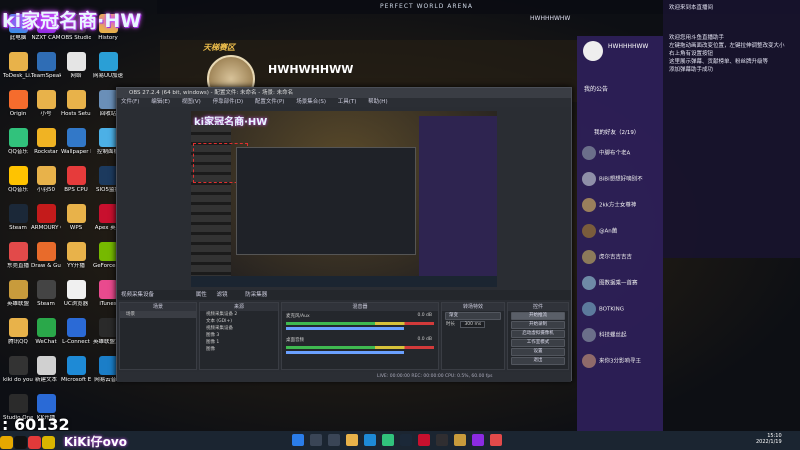 This screenshot has height=450, width=800. I want to click on transition-select: 渐变, so click(473, 316).